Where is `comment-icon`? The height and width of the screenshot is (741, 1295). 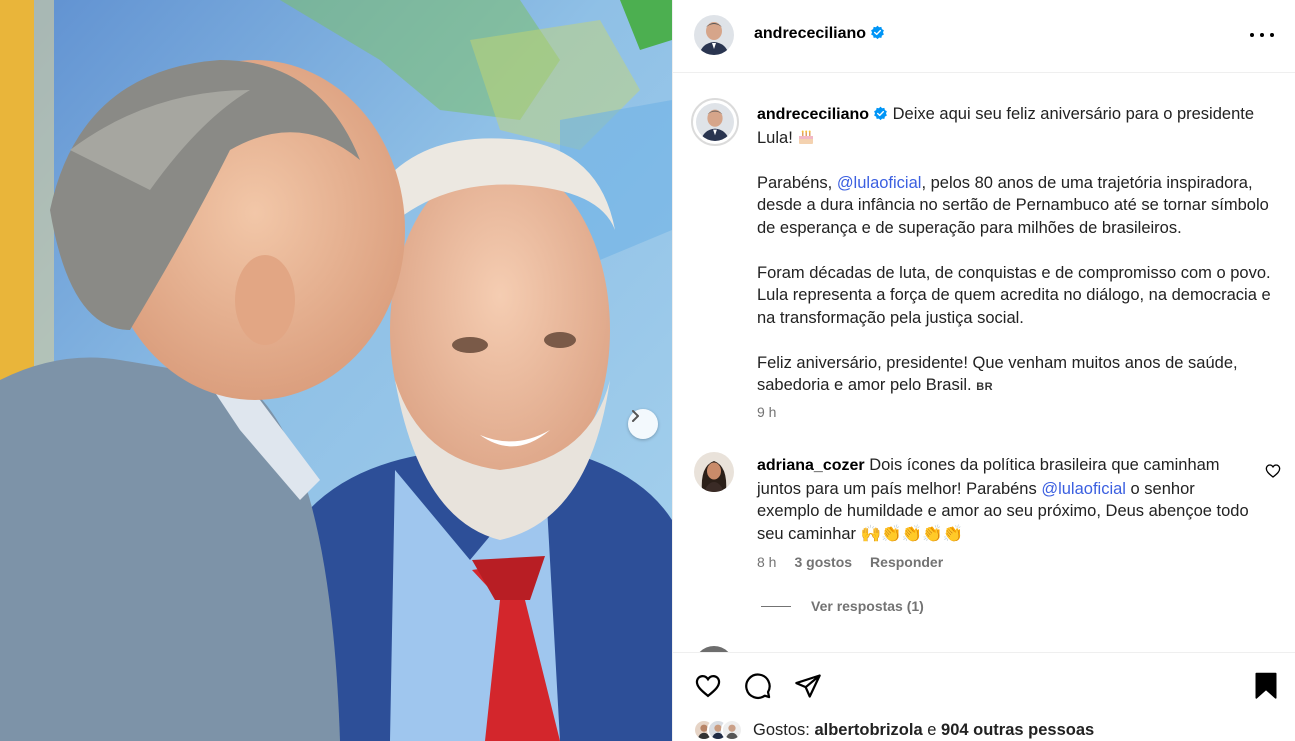
comment-icon is located at coordinates (758, 686).